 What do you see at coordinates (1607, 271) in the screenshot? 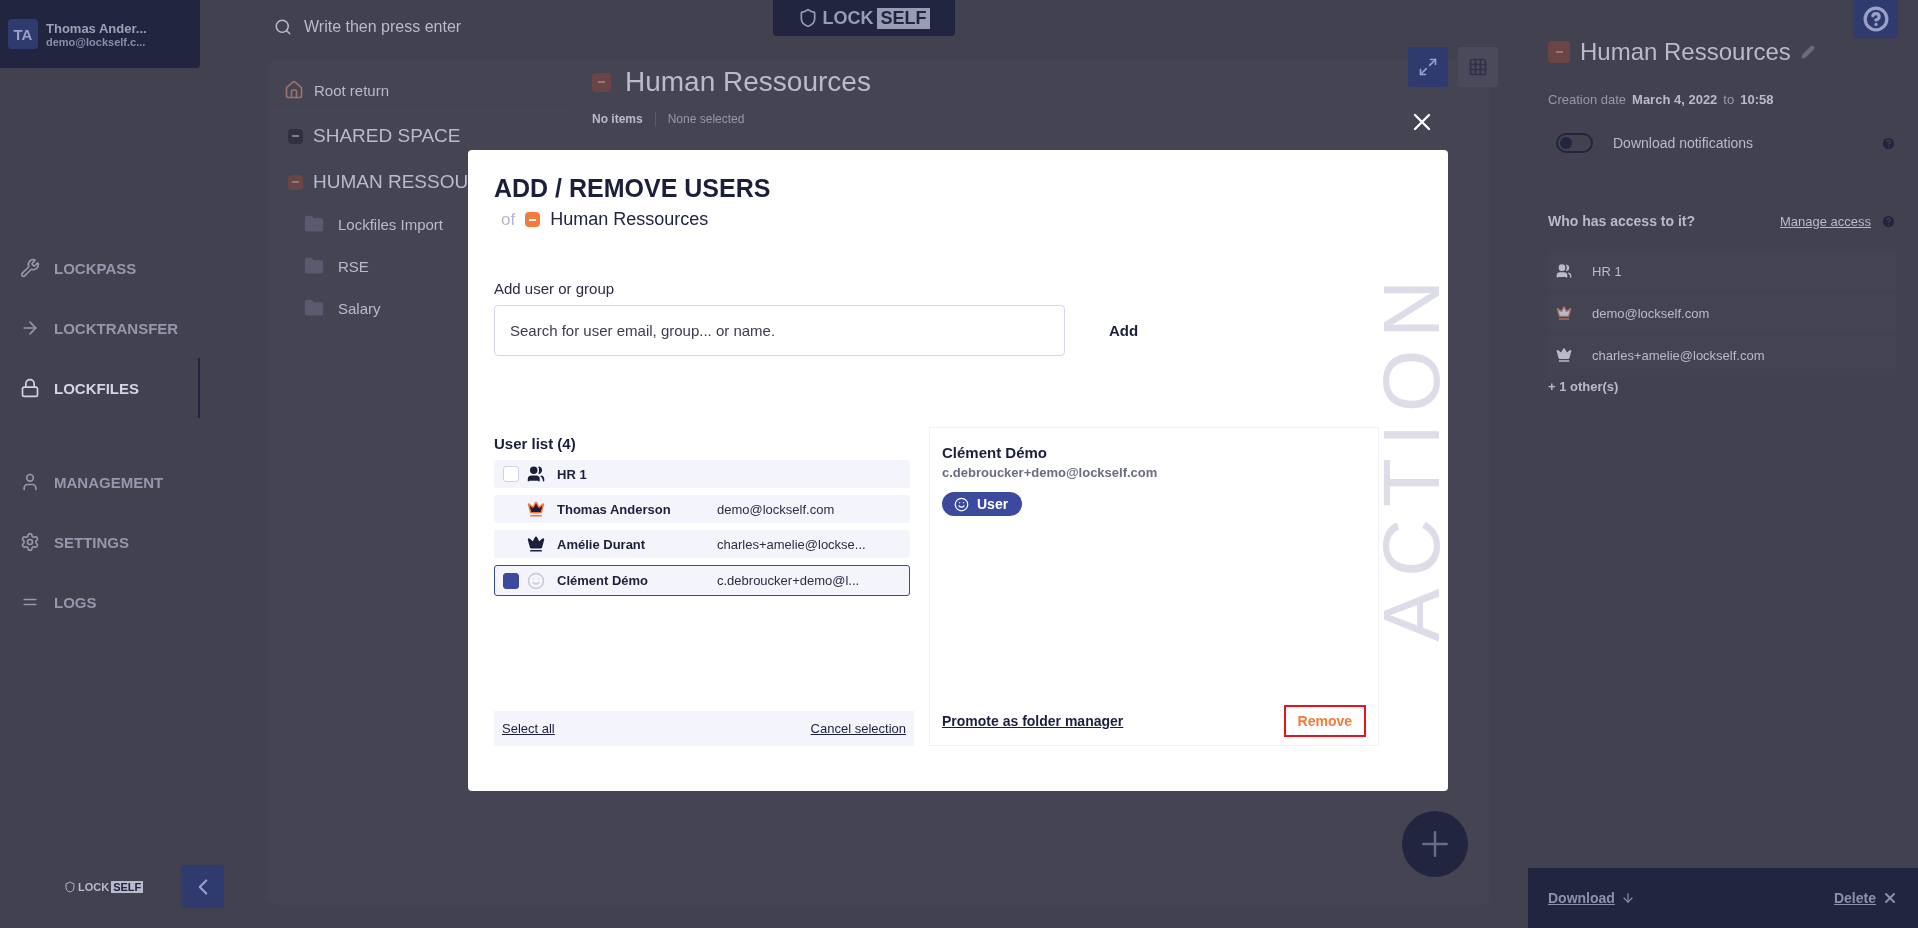
I see `access-entry: HR 1` at bounding box center [1607, 271].